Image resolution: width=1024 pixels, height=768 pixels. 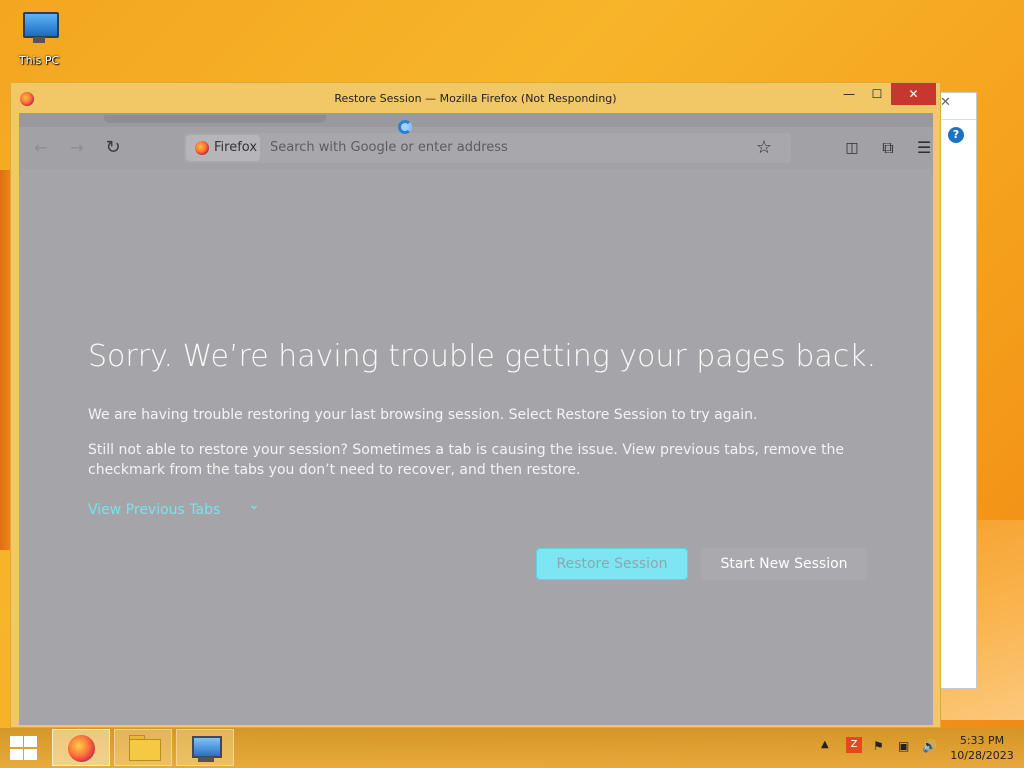 What do you see at coordinates (923, 148) in the screenshot?
I see `menu-icon: ☰` at bounding box center [923, 148].